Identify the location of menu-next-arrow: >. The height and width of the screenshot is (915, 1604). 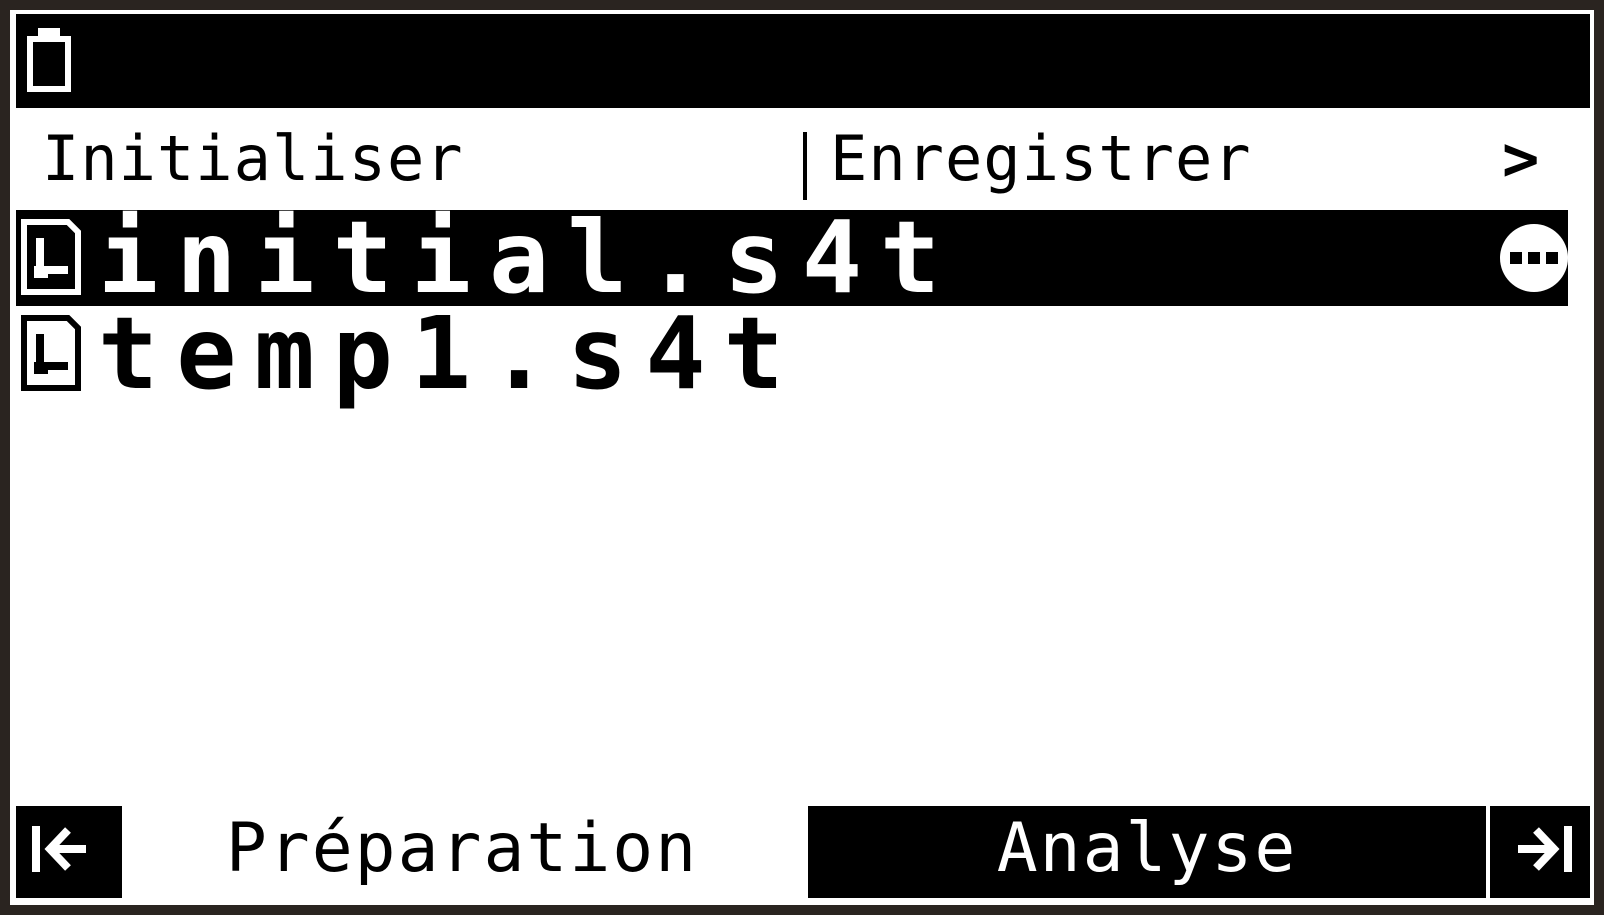
(1521, 159).